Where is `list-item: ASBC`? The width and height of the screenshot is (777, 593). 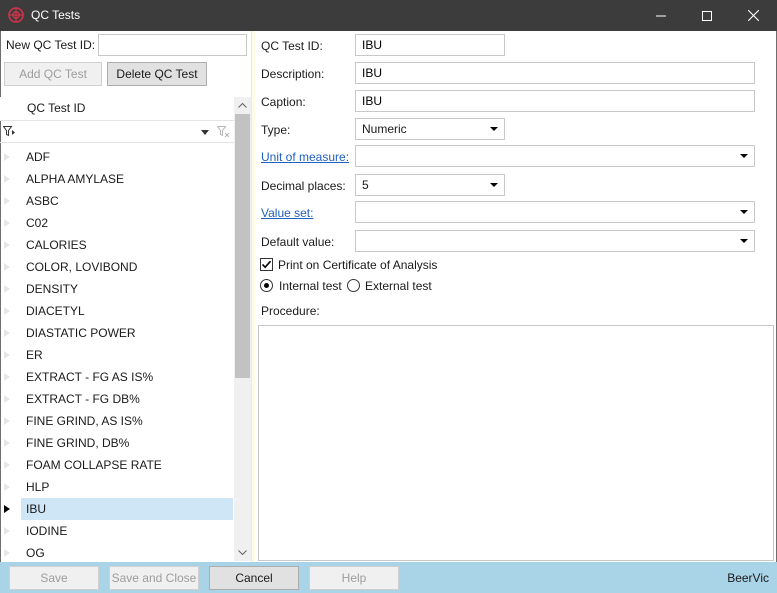
list-item: ASBC is located at coordinates (117, 201).